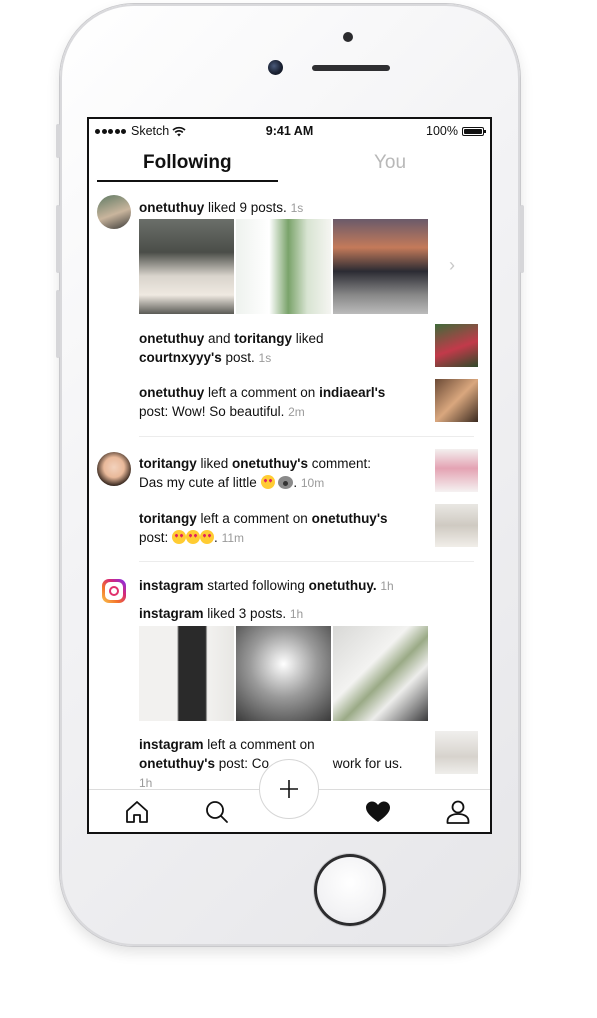 The height and width of the screenshot is (1018, 597). I want to click on comment-text: post: Wow! So beautiful., so click(212, 411).